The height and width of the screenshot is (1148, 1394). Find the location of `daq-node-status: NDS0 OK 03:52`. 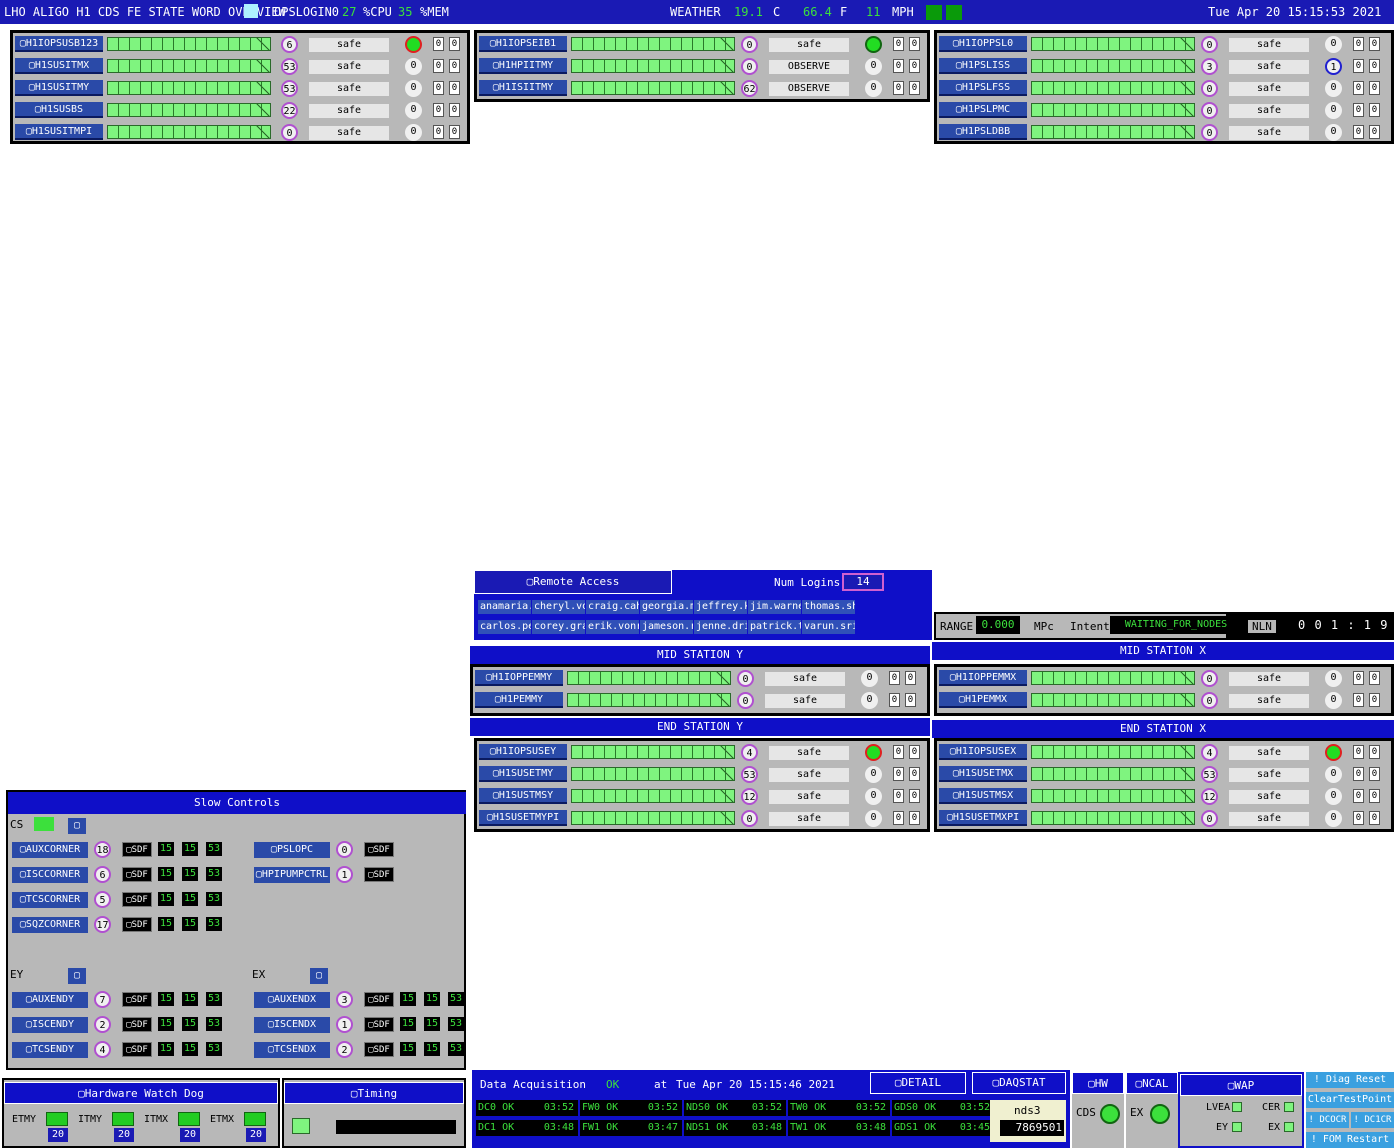

daq-node-status: NDS0 OK 03:52 is located at coordinates (735, 1108).